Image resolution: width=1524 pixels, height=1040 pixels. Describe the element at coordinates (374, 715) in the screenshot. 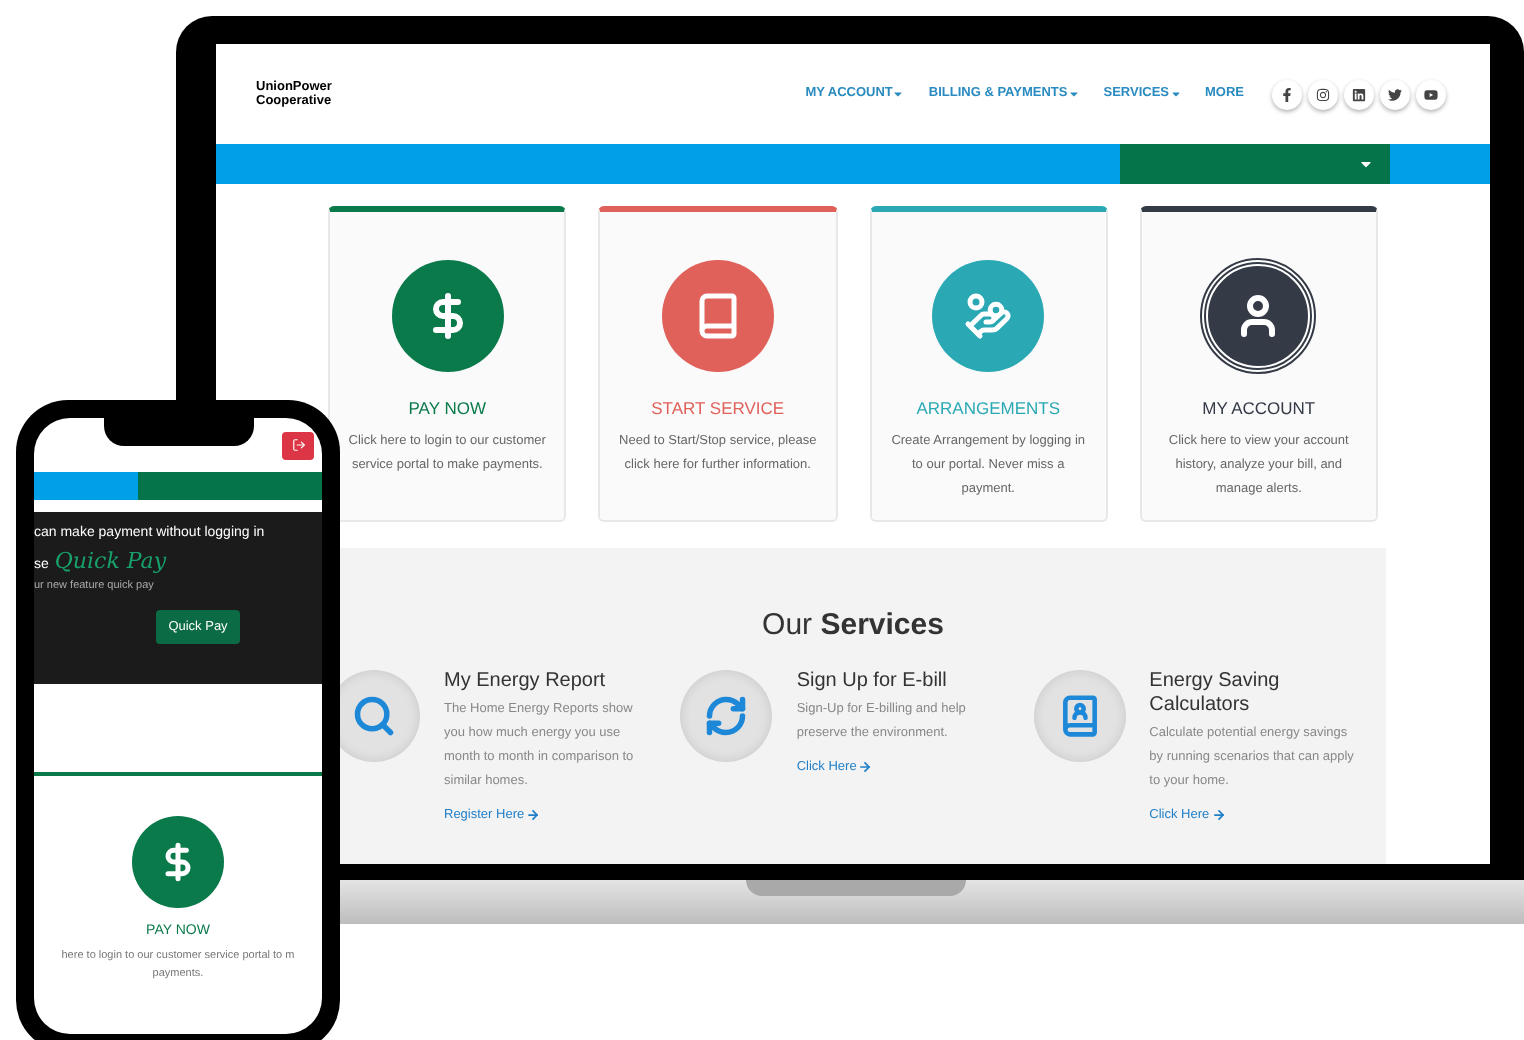

I see `search-icon` at that location.